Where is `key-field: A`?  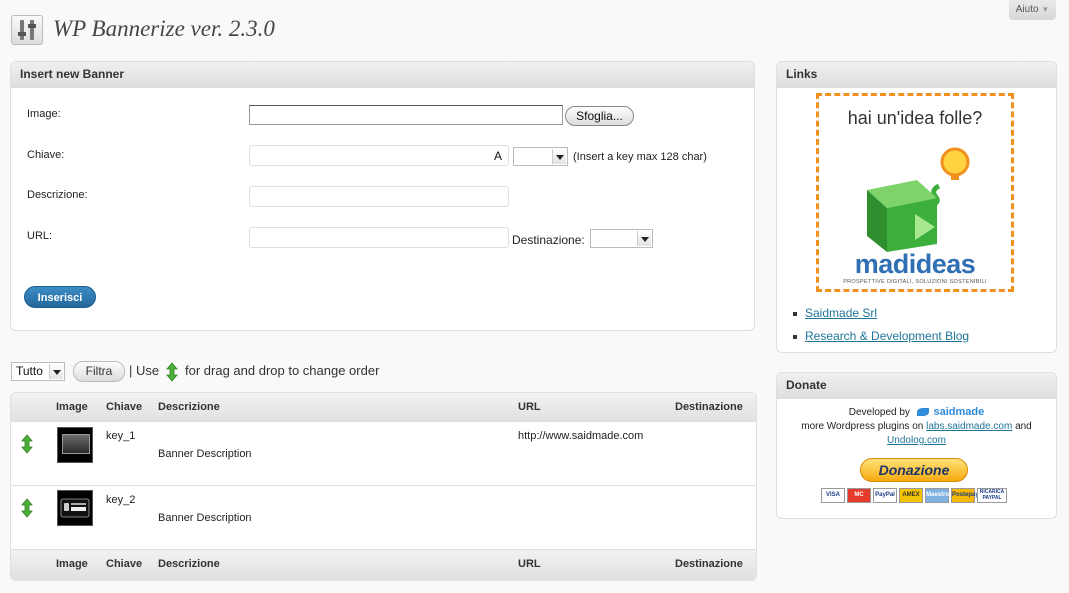
key-field: A is located at coordinates (379, 155).